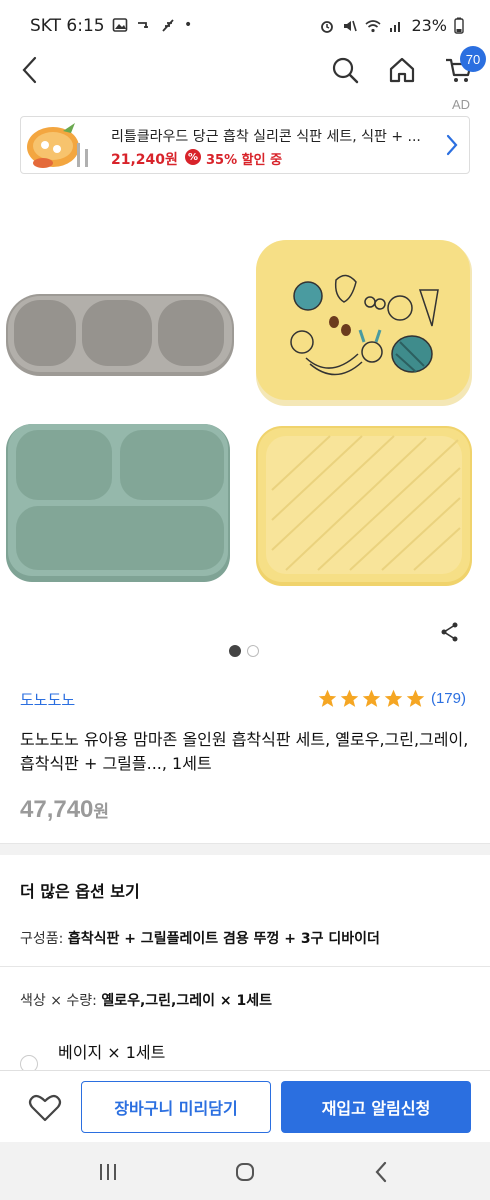  What do you see at coordinates (168, 25) in the screenshot?
I see `feather-icon` at bounding box center [168, 25].